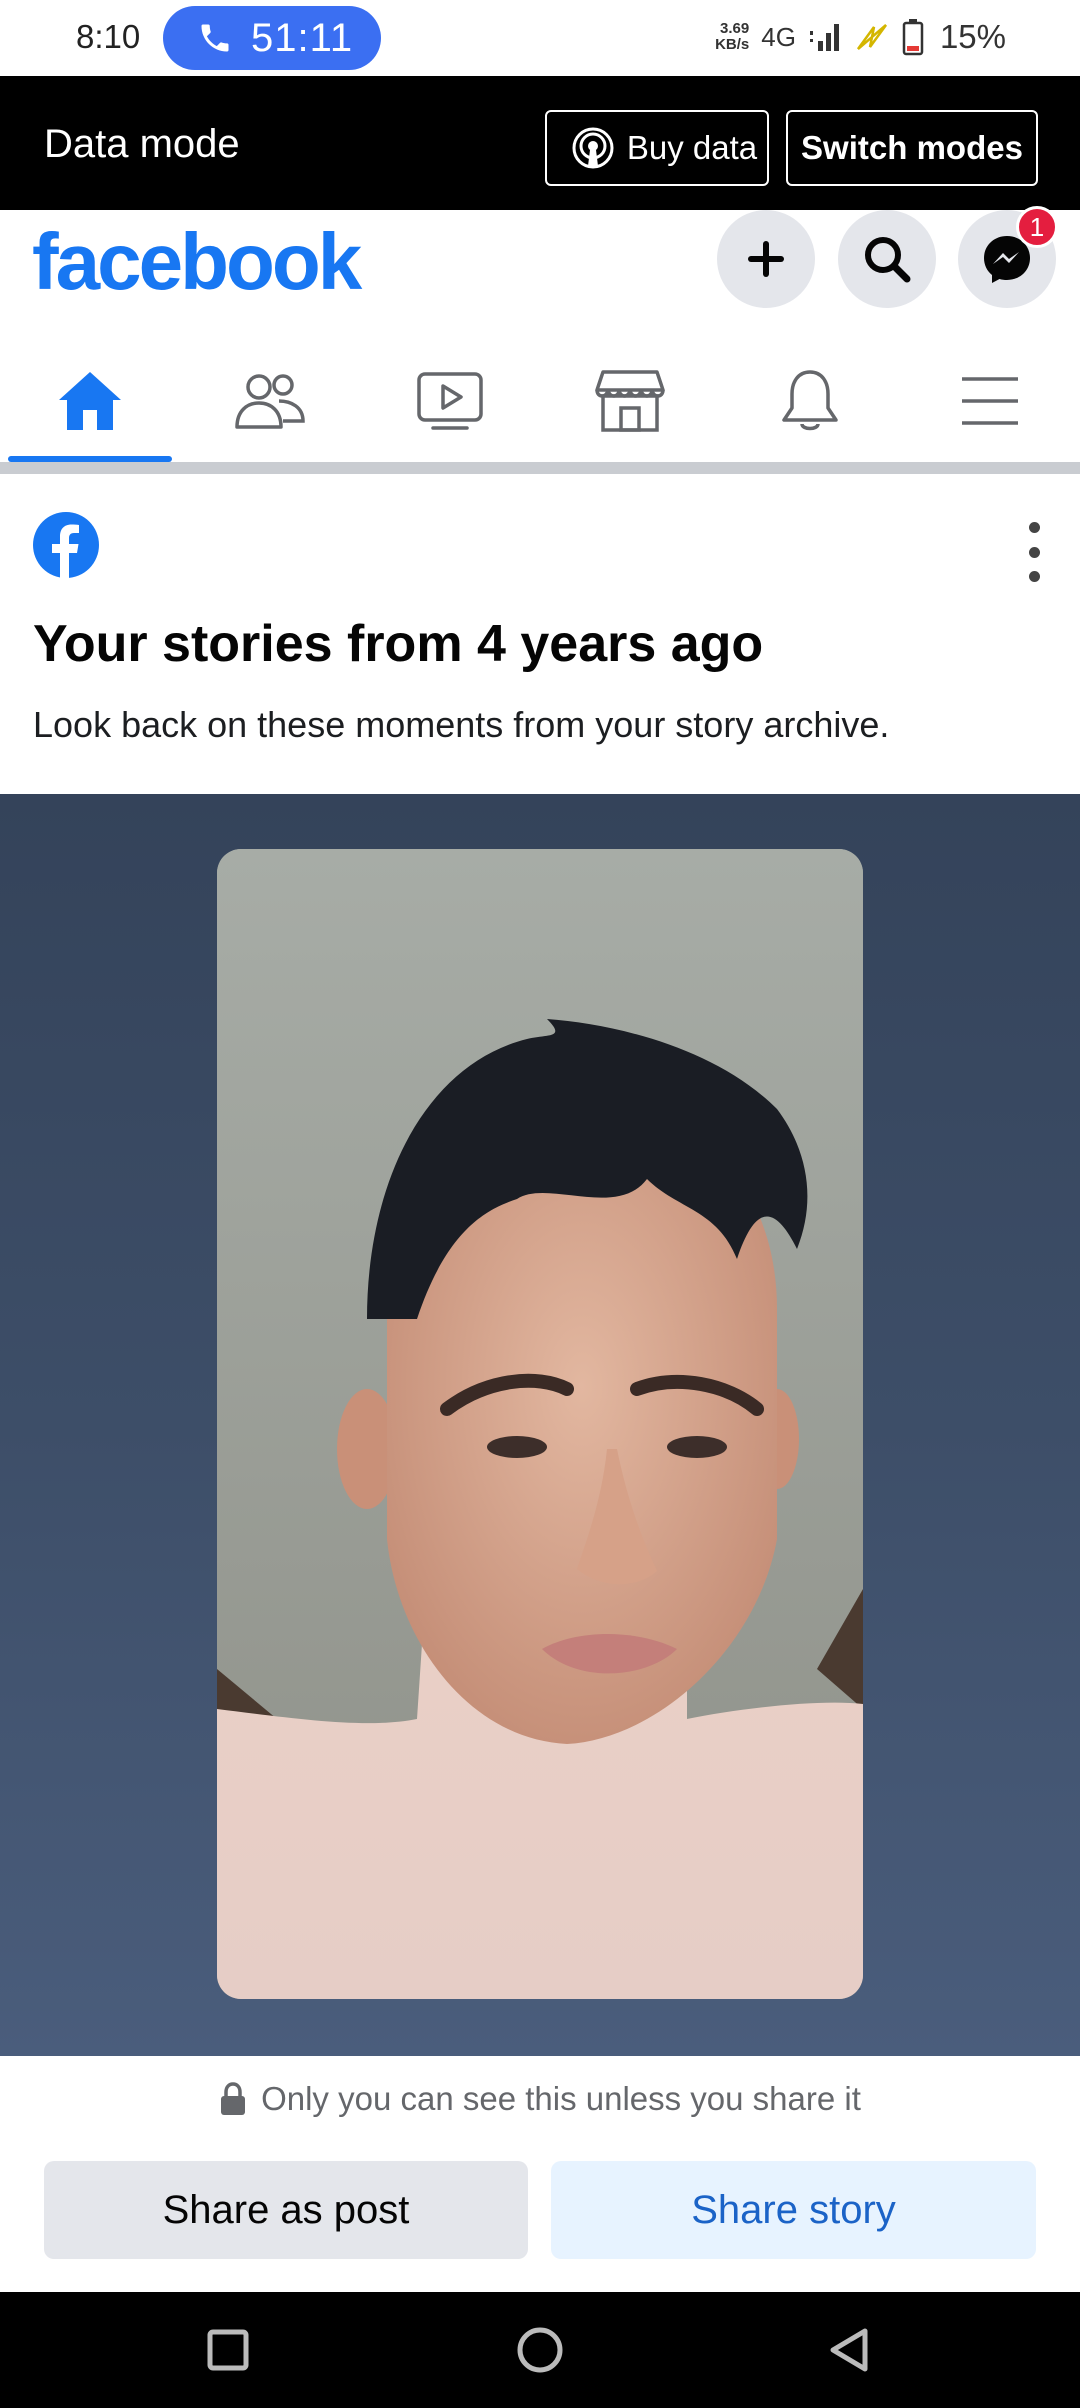 This screenshot has height=2408, width=1080. I want to click on search-button, so click(887, 259).